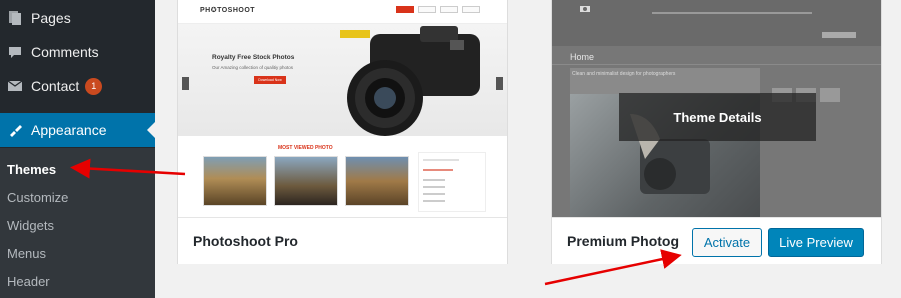 The height and width of the screenshot is (298, 901). I want to click on submenu-item-header: Header, so click(28, 281).